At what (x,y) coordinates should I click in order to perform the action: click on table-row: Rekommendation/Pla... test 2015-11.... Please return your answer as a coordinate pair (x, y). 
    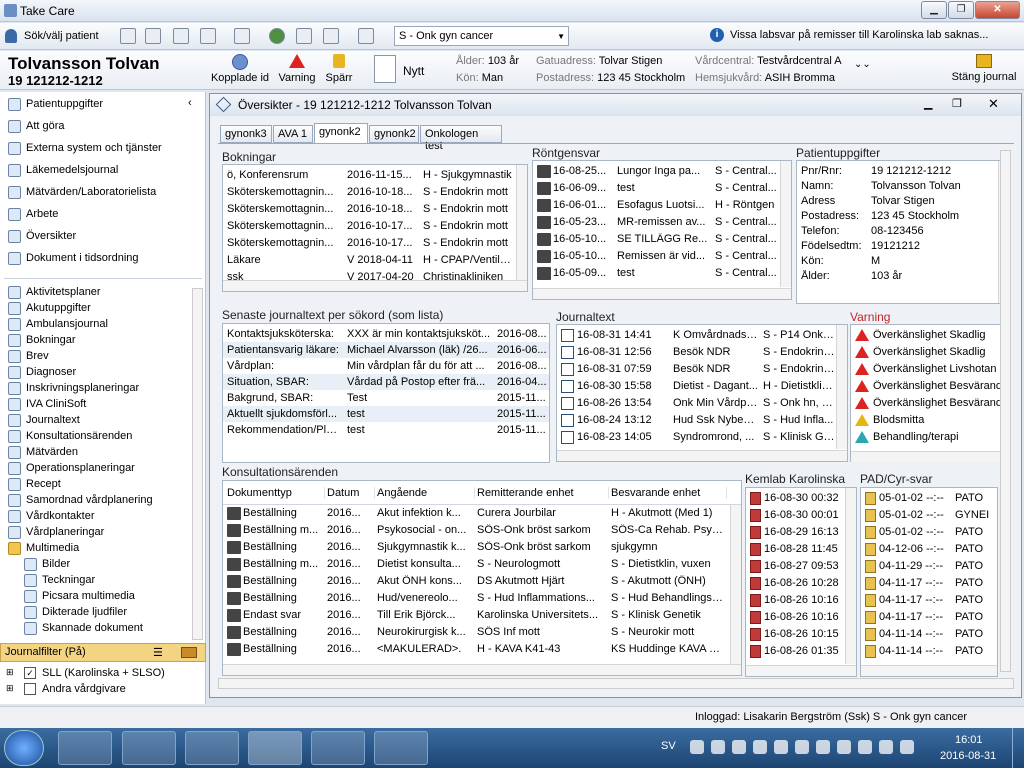
    Looking at the image, I should click on (386, 430).